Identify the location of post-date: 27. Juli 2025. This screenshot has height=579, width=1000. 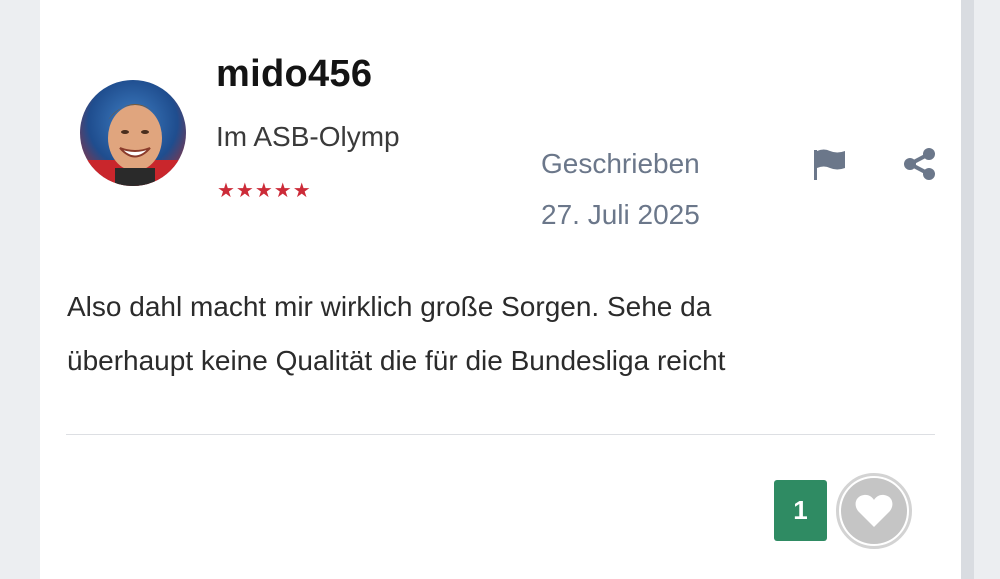
(620, 215).